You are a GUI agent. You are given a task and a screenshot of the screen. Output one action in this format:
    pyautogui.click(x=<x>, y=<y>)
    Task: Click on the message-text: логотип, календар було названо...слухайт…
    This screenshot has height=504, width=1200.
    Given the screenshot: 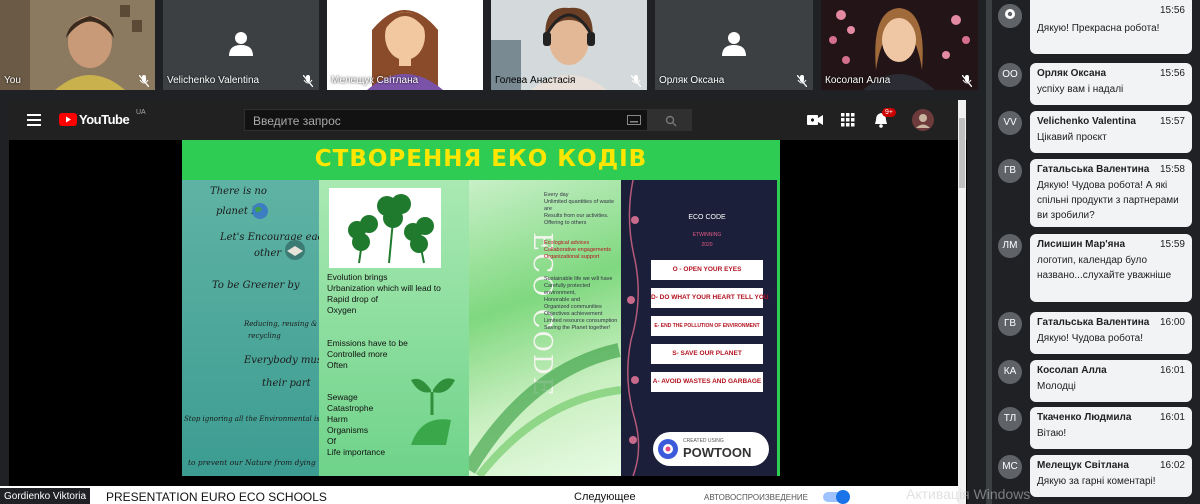 What is the action you would take?
    pyautogui.click(x=1104, y=268)
    